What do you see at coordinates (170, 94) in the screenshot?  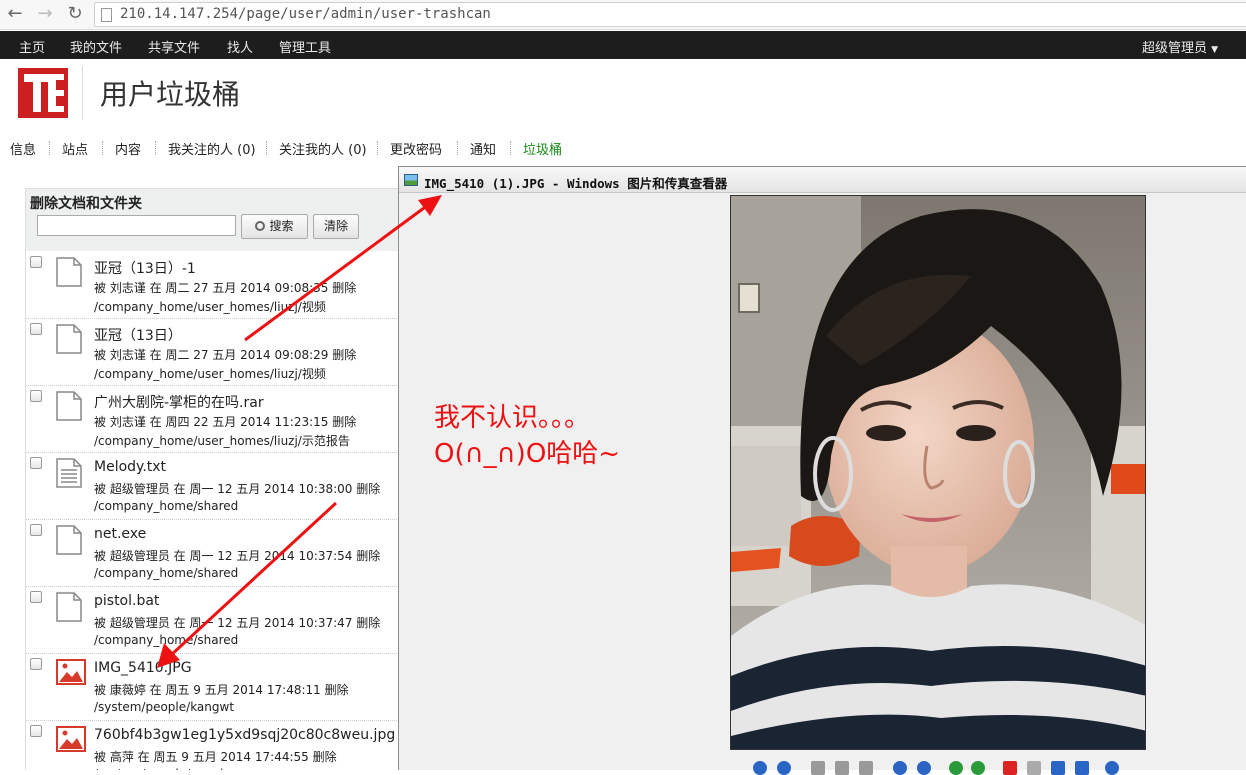 I see `page-title: 用户垃圾桶` at bounding box center [170, 94].